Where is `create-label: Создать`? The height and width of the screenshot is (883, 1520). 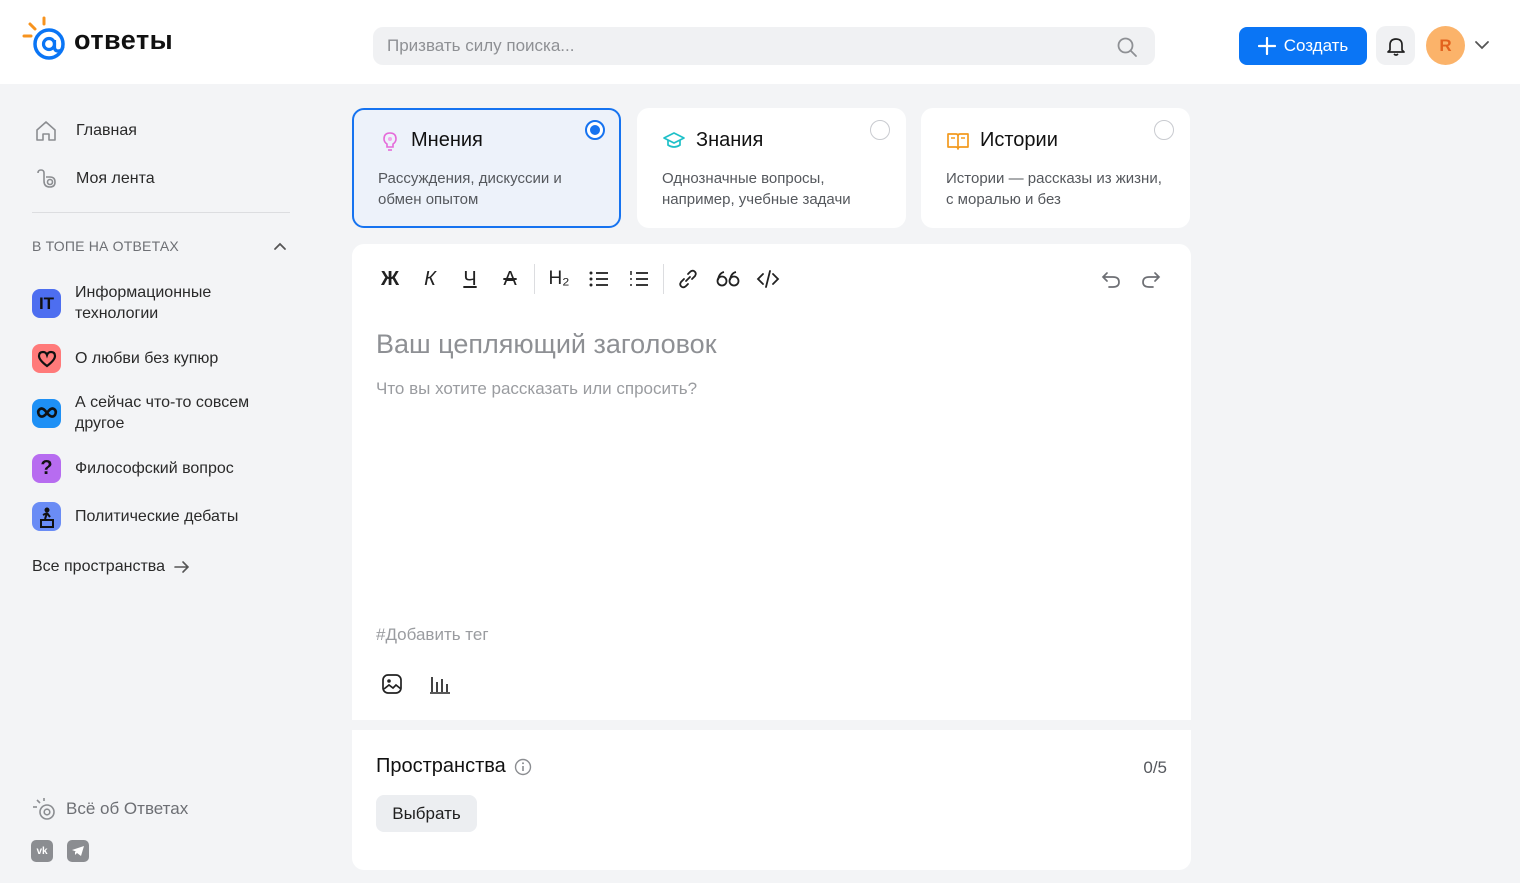 create-label: Создать is located at coordinates (1316, 45).